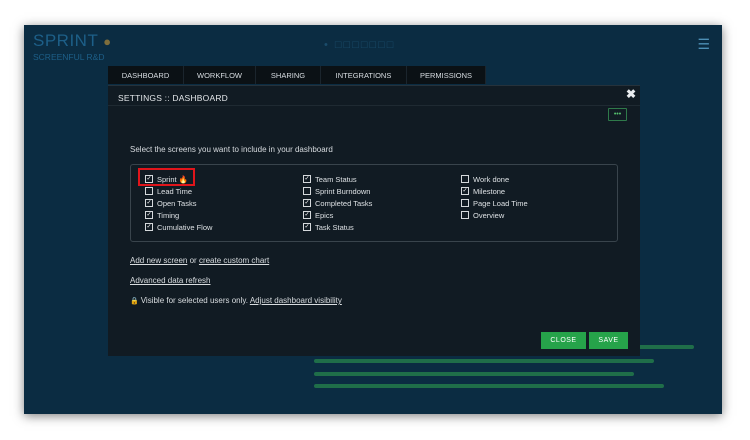 Image resolution: width=750 pixels, height=440 pixels. Describe the element at coordinates (334, 227) in the screenshot. I see `option-label: Task Status` at that location.